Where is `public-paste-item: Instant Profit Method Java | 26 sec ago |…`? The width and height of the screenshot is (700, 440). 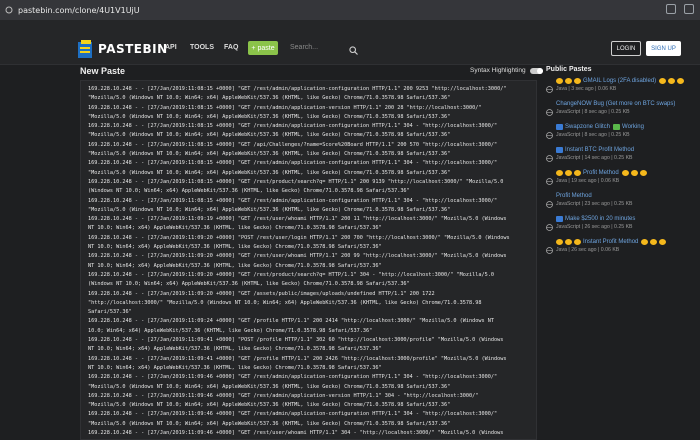
public-paste-item: Instant Profit Method Java | 26 sec ago |… is located at coordinates (621, 250).